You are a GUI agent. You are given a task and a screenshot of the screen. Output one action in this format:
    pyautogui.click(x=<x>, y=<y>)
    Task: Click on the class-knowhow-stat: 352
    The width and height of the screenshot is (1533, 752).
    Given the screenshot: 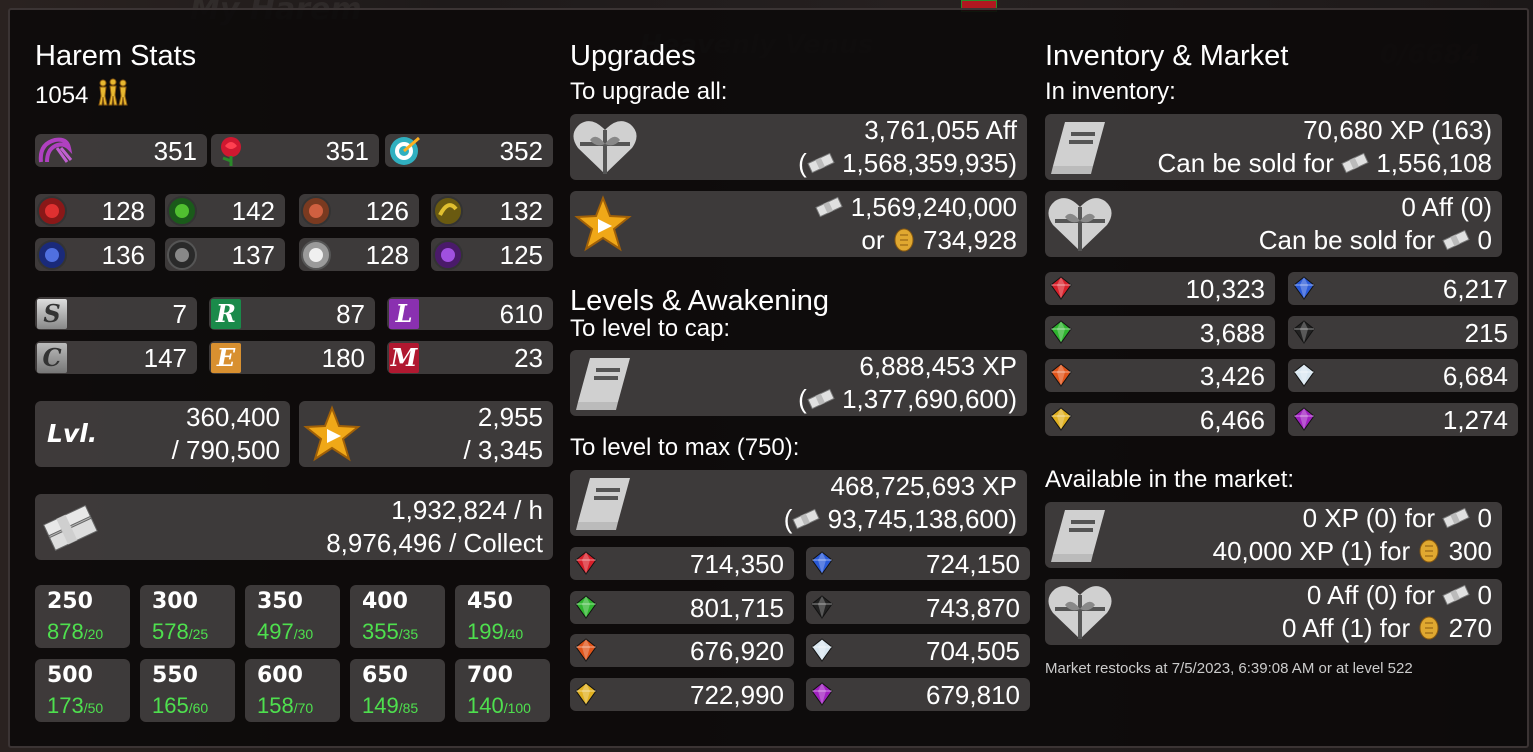 What is the action you would take?
    pyautogui.click(x=469, y=150)
    